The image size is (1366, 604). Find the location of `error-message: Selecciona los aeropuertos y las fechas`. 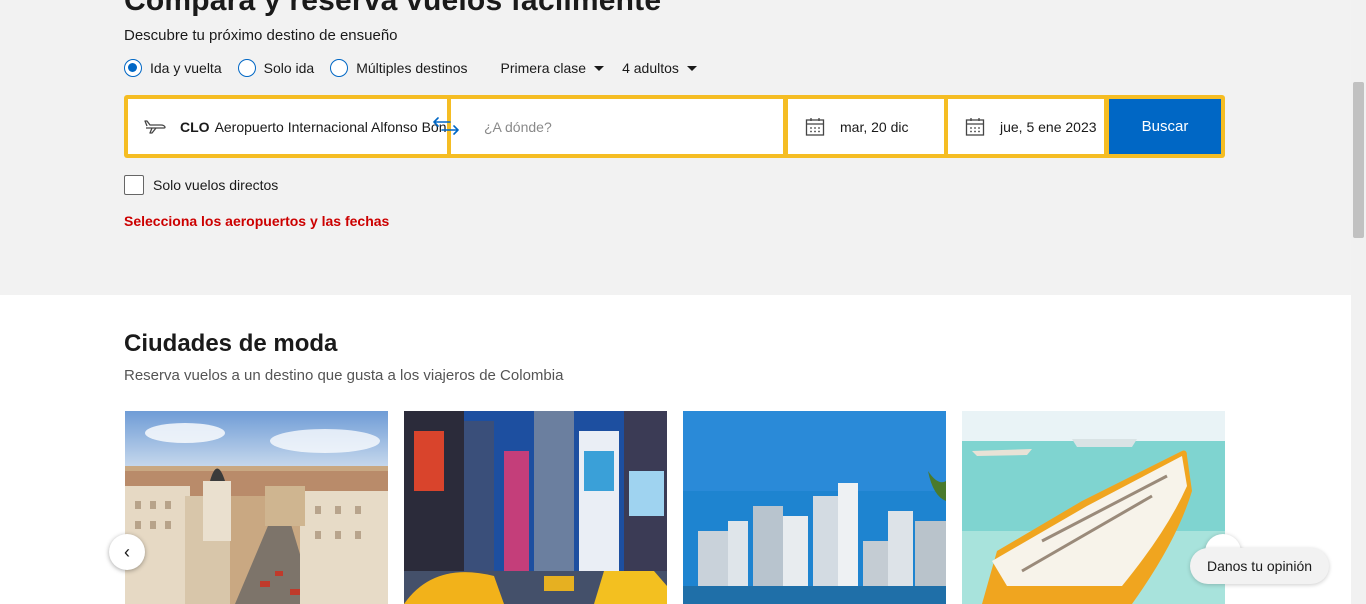

error-message: Selecciona los aeropuertos y las fechas is located at coordinates (257, 221).